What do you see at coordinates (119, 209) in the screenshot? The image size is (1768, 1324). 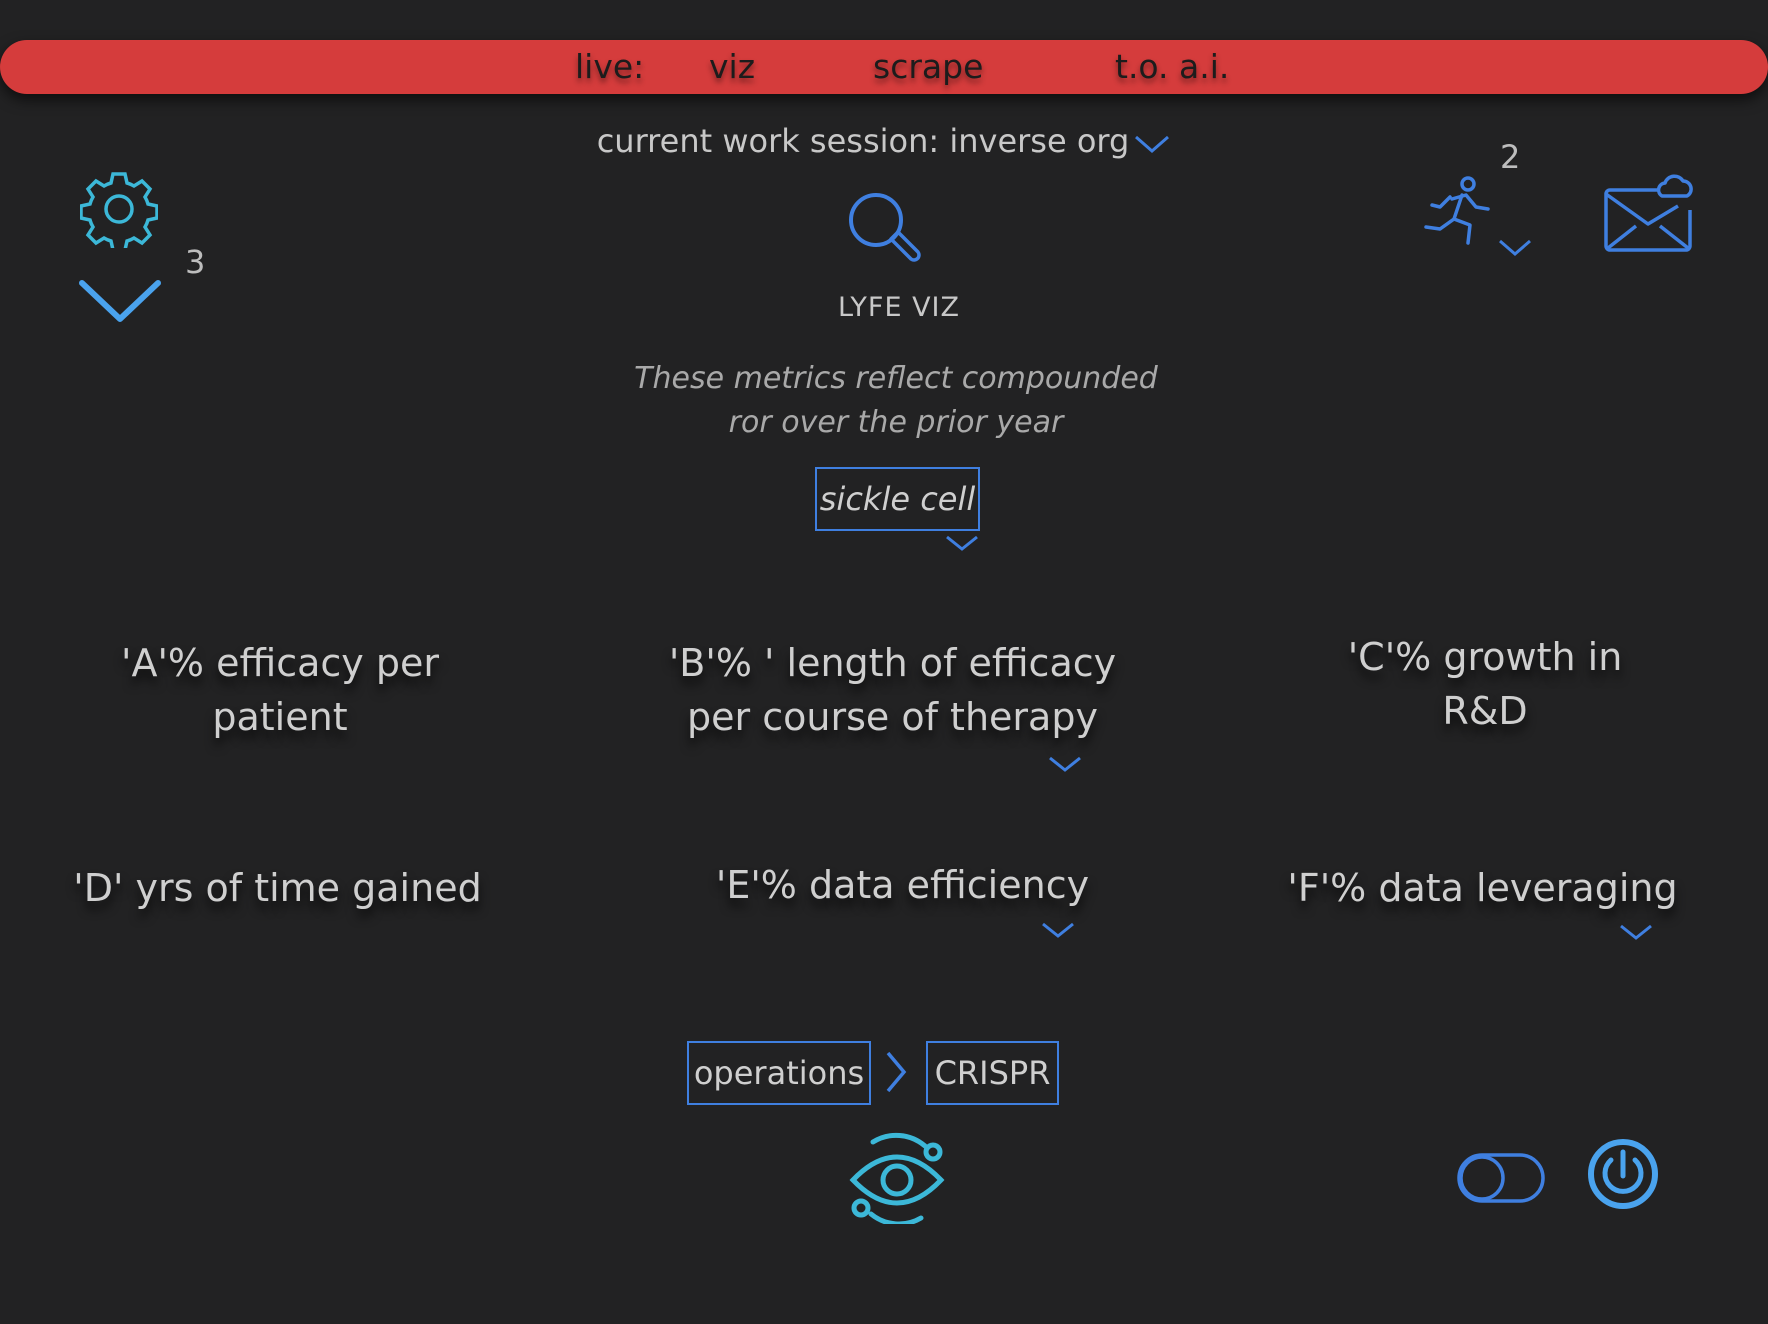 I see `gear-icon` at bounding box center [119, 209].